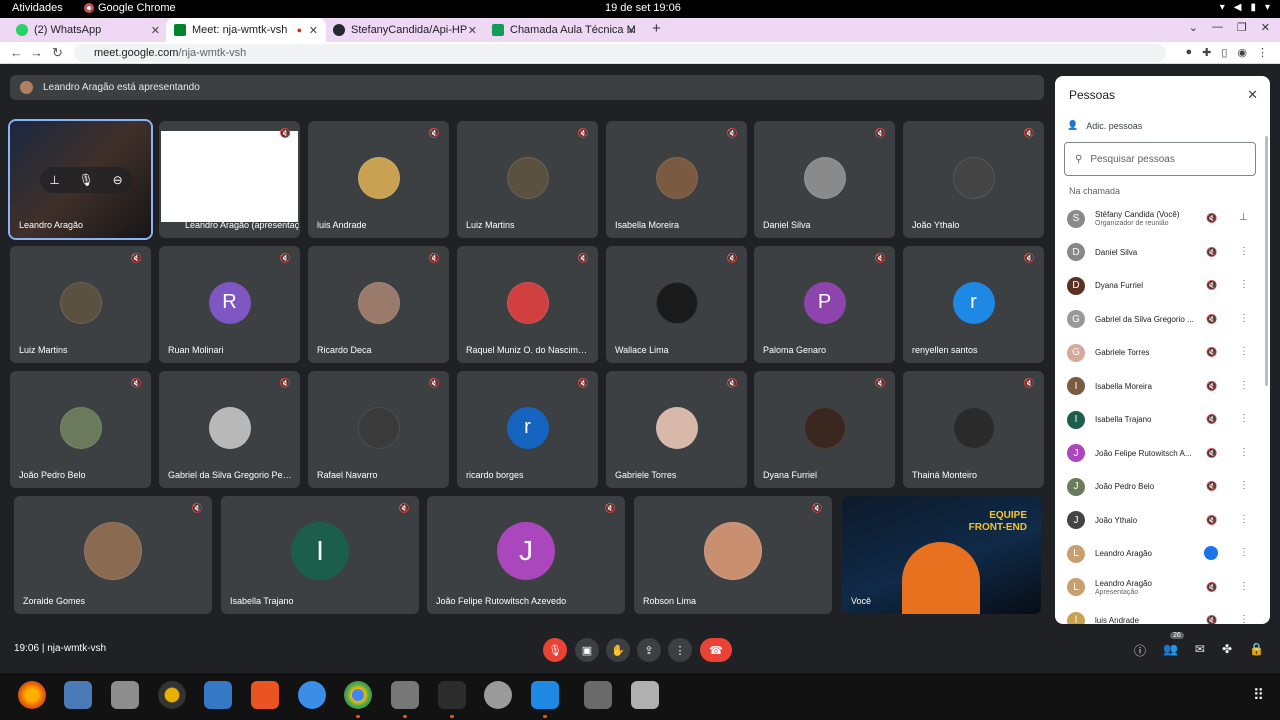  What do you see at coordinates (229, 179) in the screenshot?
I see `participant-tile: 🔇 Leandro Aragão (apresentação)` at bounding box center [229, 179].